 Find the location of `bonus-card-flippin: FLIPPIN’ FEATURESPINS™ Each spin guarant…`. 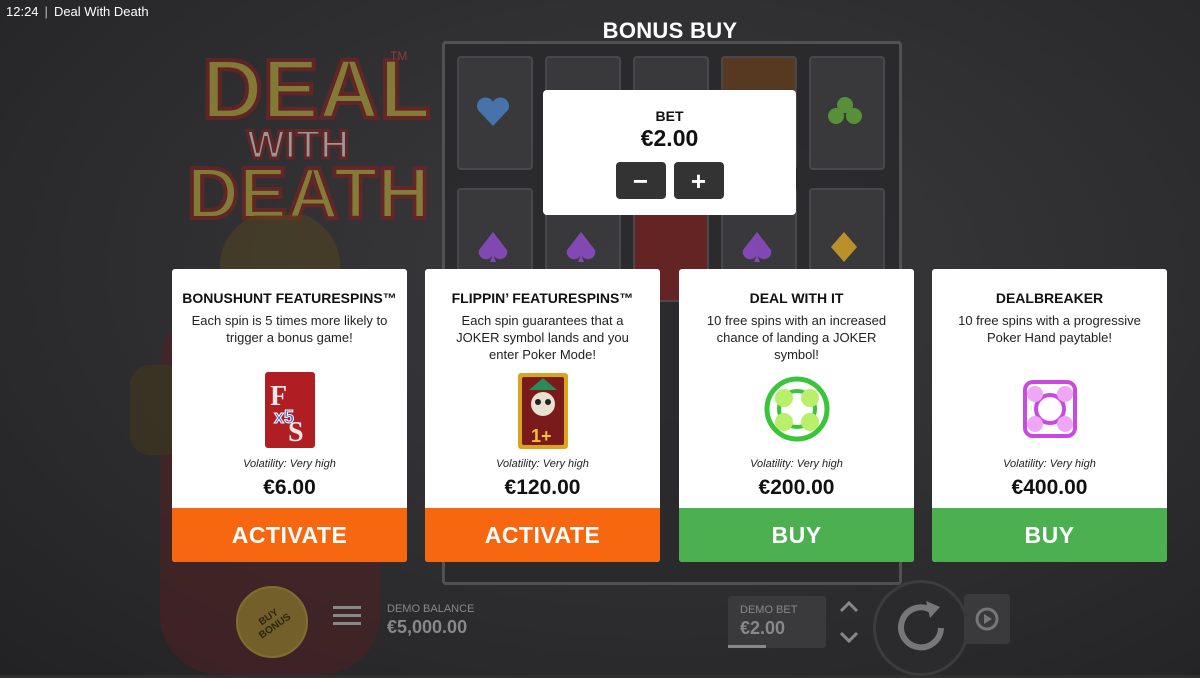

bonus-card-flippin: FLIPPIN’ FEATURESPINS™ Each spin guarant… is located at coordinates (542, 415).